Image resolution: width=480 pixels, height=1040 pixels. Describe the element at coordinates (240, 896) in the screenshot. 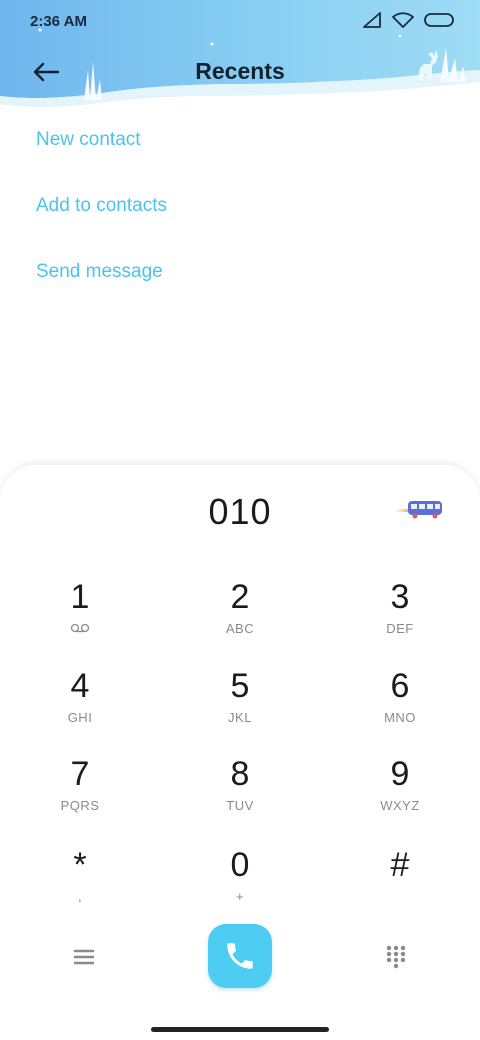

I see `key-letters: +` at that location.